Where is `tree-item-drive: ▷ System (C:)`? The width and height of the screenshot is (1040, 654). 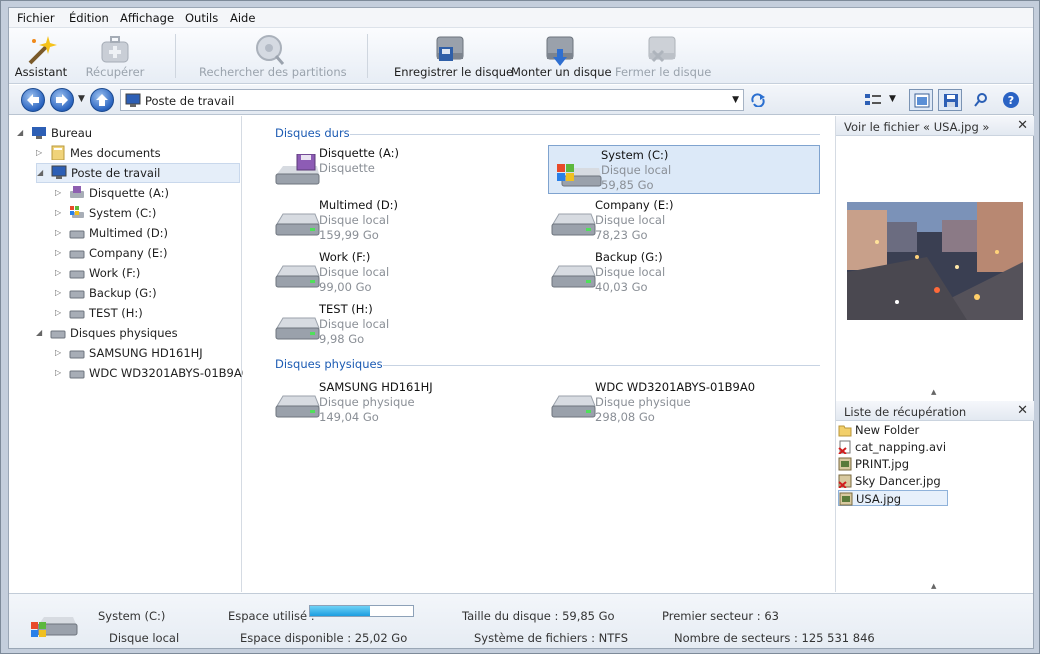 tree-item-drive: ▷ System (C:) is located at coordinates (145, 213).